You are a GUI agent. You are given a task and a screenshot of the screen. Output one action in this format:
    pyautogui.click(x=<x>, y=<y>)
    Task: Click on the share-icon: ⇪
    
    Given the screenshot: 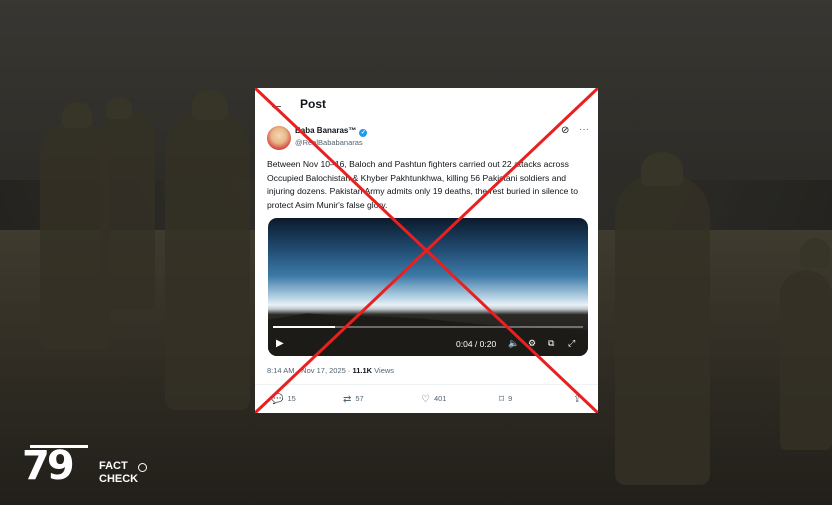 What is the action you would take?
    pyautogui.click(x=577, y=399)
    